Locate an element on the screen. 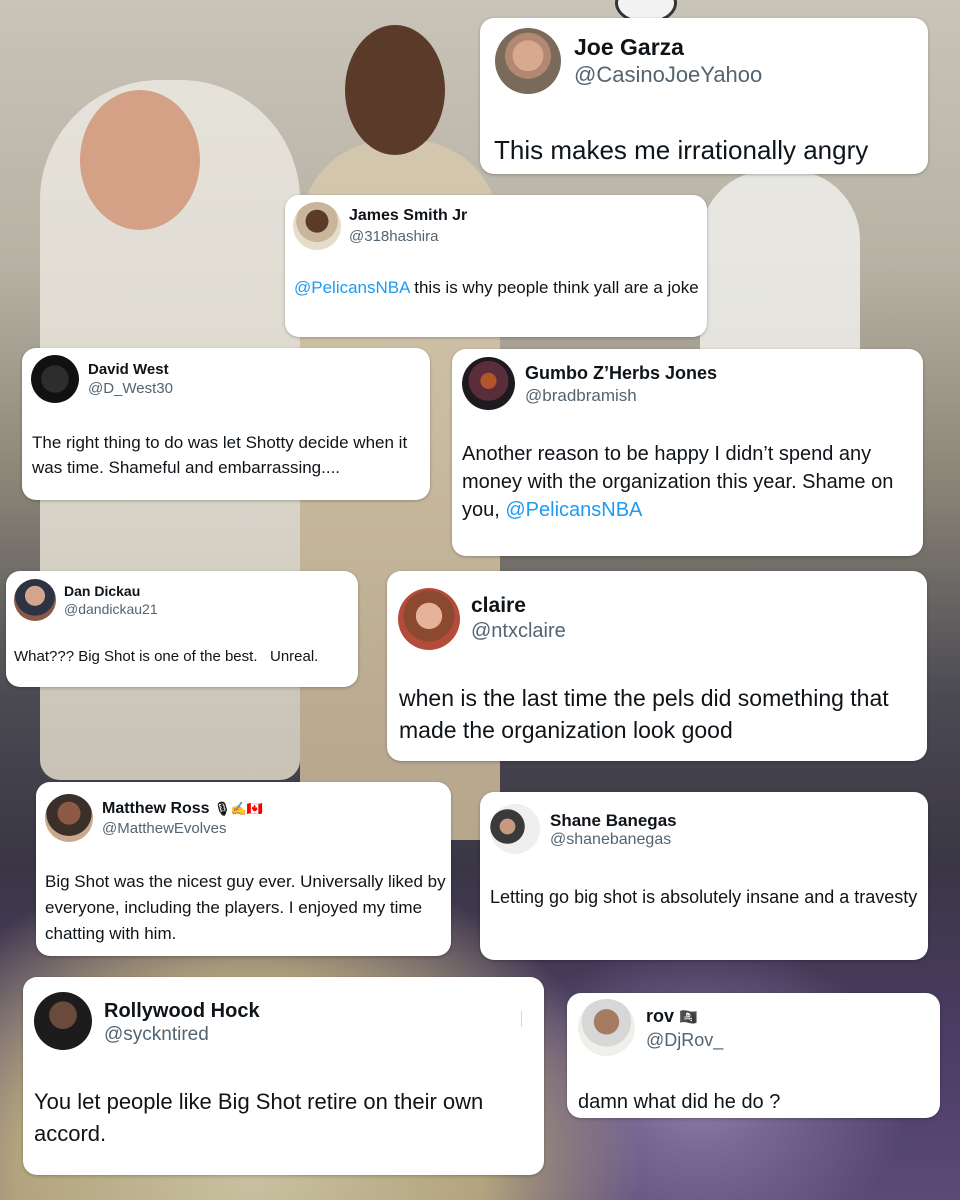 Image resolution: width=960 pixels, height=1200 pixels. tweet-handle: @D_West30 is located at coordinates (130, 388).